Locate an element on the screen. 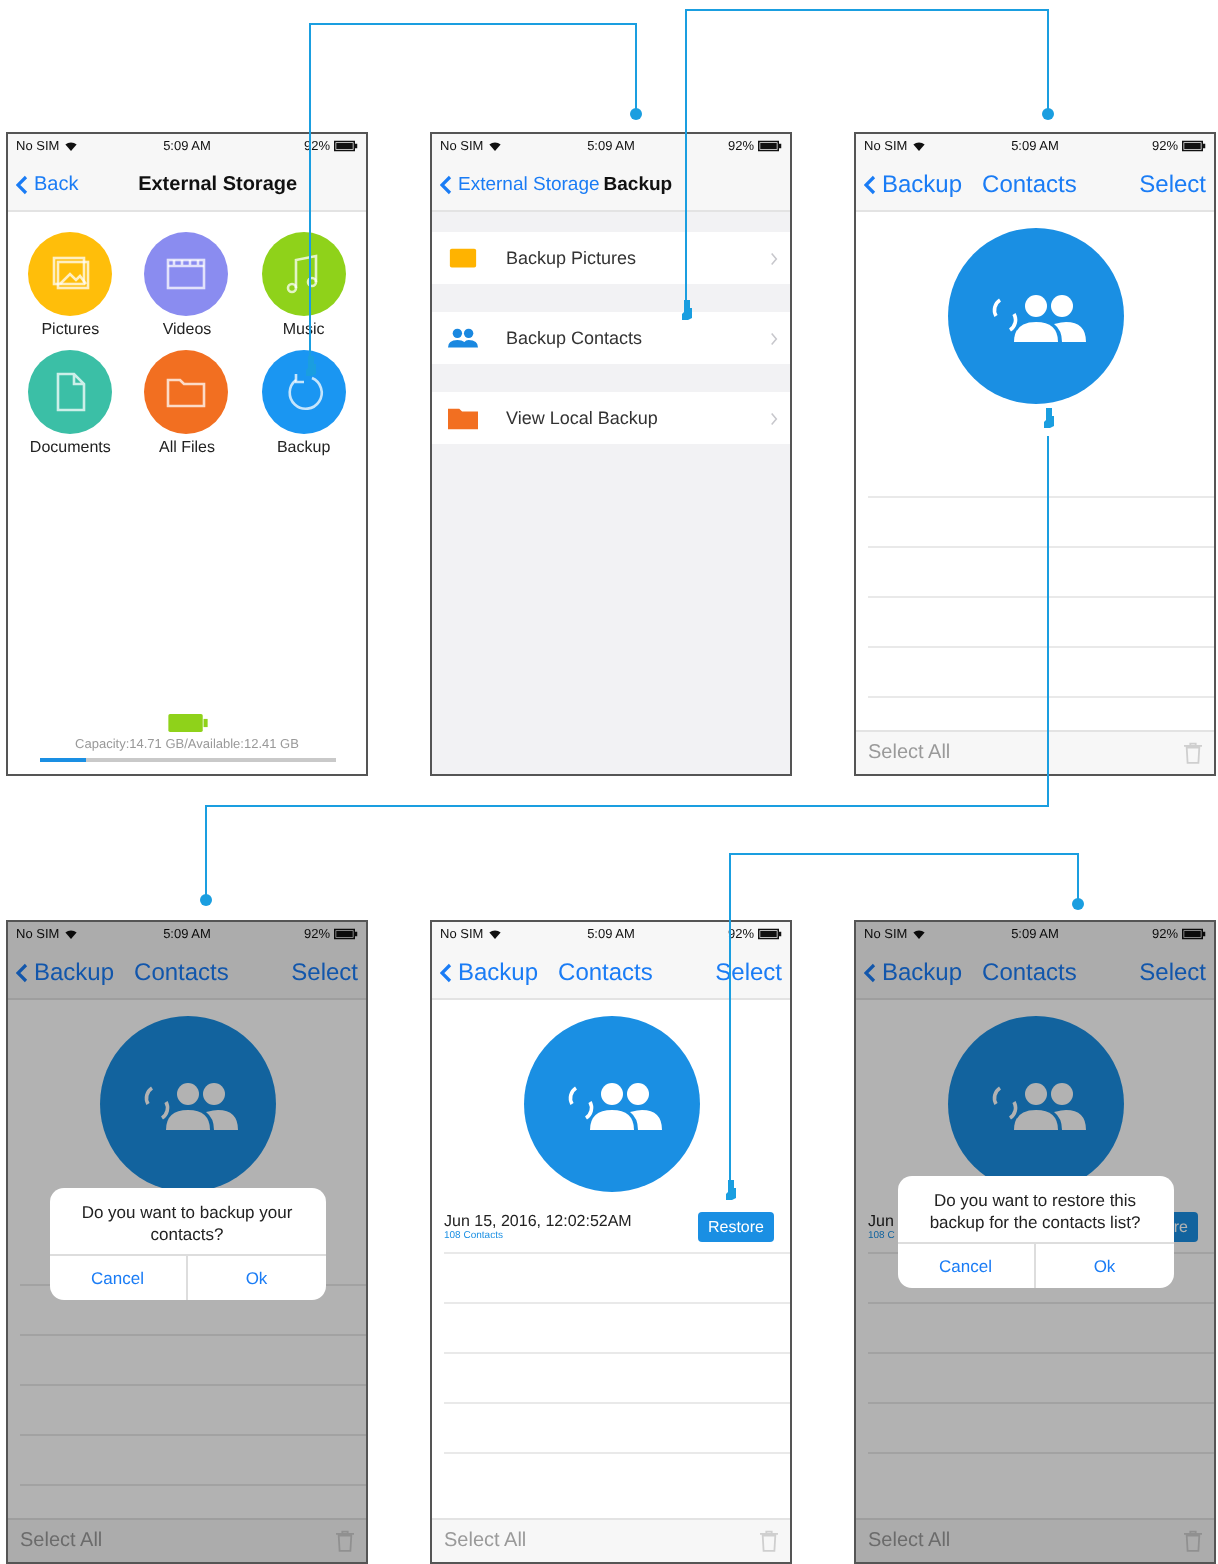 The width and height of the screenshot is (1218, 1564). dialog-message: Do you want to restore this backup for the contacts list? is located at coordinates (1035, 1212).